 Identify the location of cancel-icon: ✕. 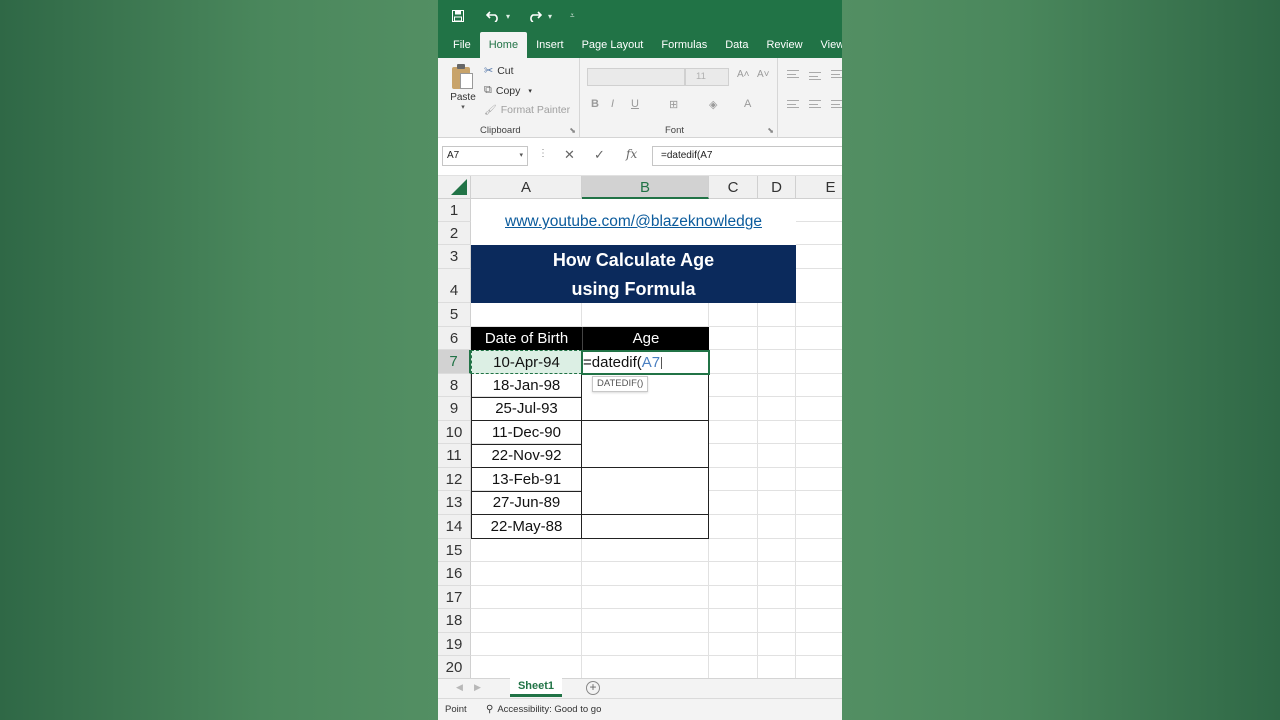
(569, 155).